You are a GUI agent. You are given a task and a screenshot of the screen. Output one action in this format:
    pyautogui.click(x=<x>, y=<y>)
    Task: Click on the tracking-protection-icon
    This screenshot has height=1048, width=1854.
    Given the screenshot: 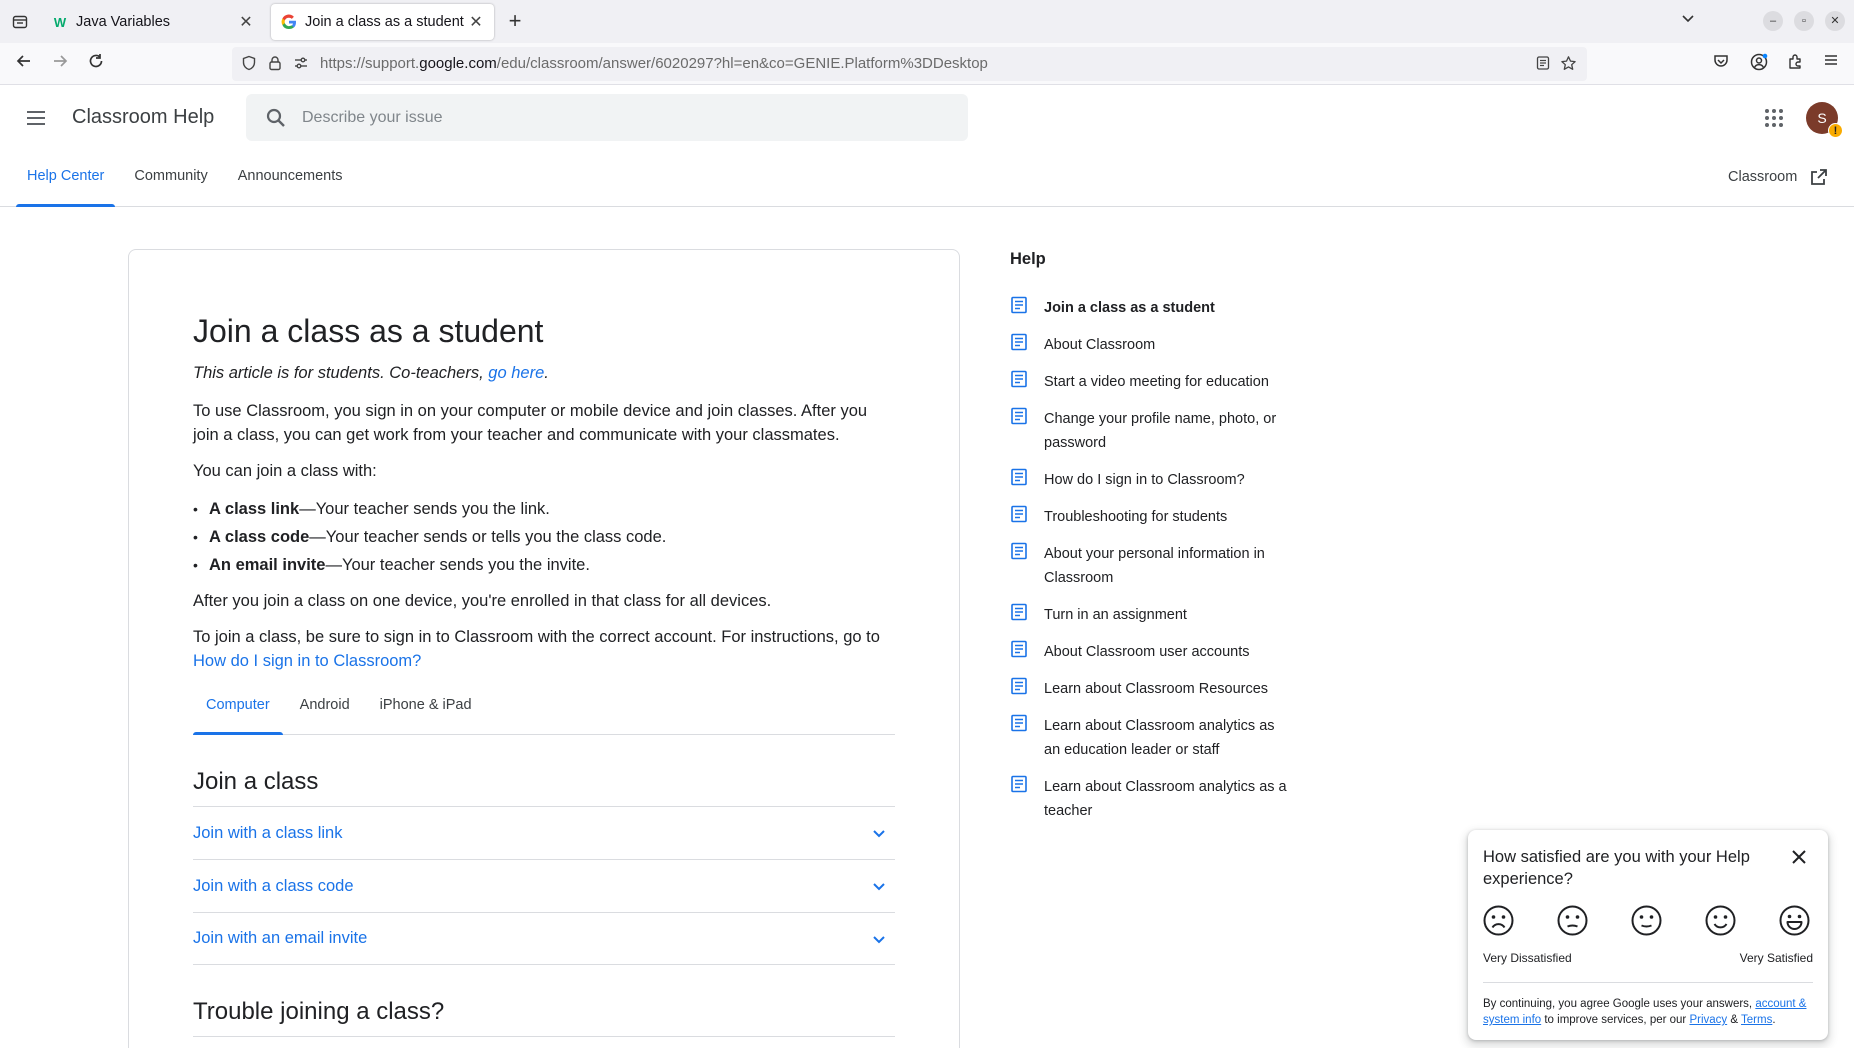 What is the action you would take?
    pyautogui.click(x=249, y=64)
    